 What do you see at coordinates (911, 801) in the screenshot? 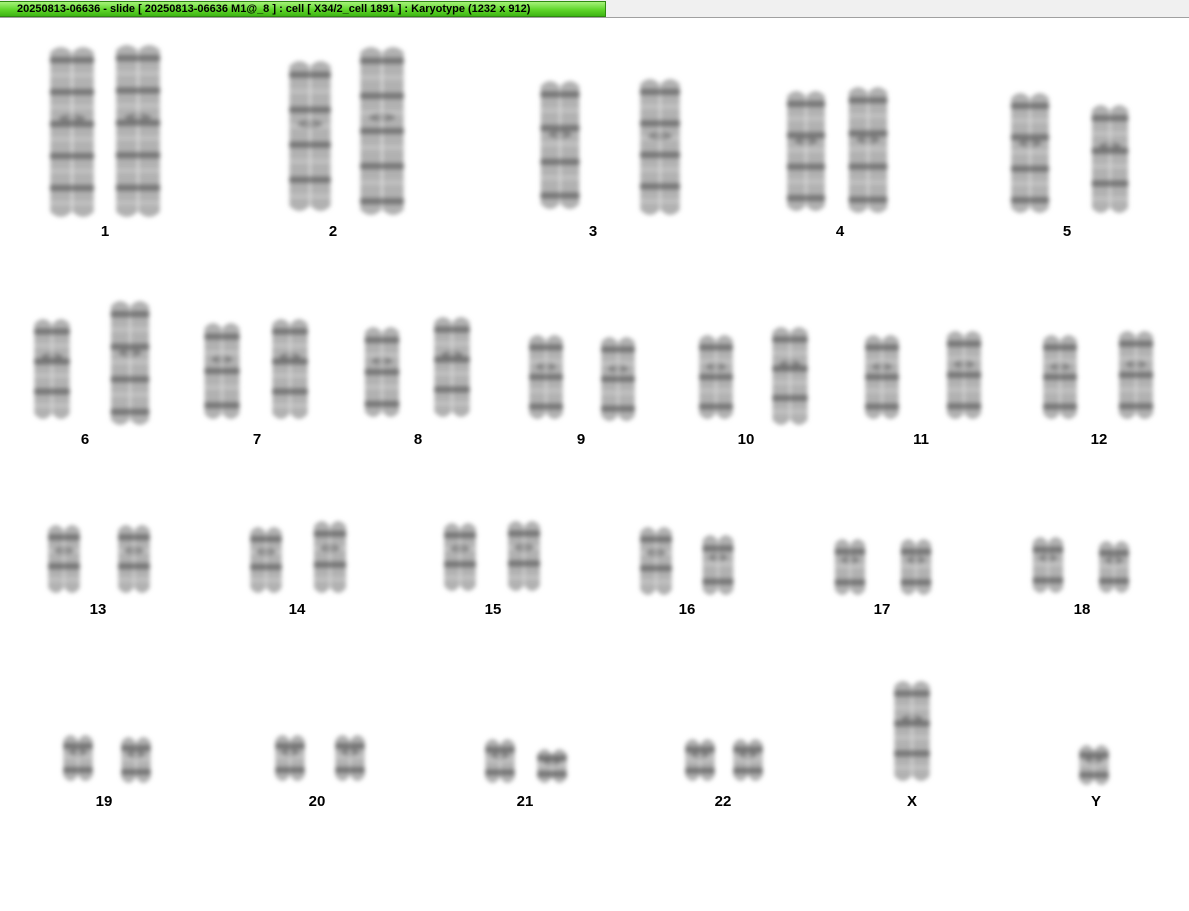
I see `chromosome-x-label: X` at bounding box center [911, 801].